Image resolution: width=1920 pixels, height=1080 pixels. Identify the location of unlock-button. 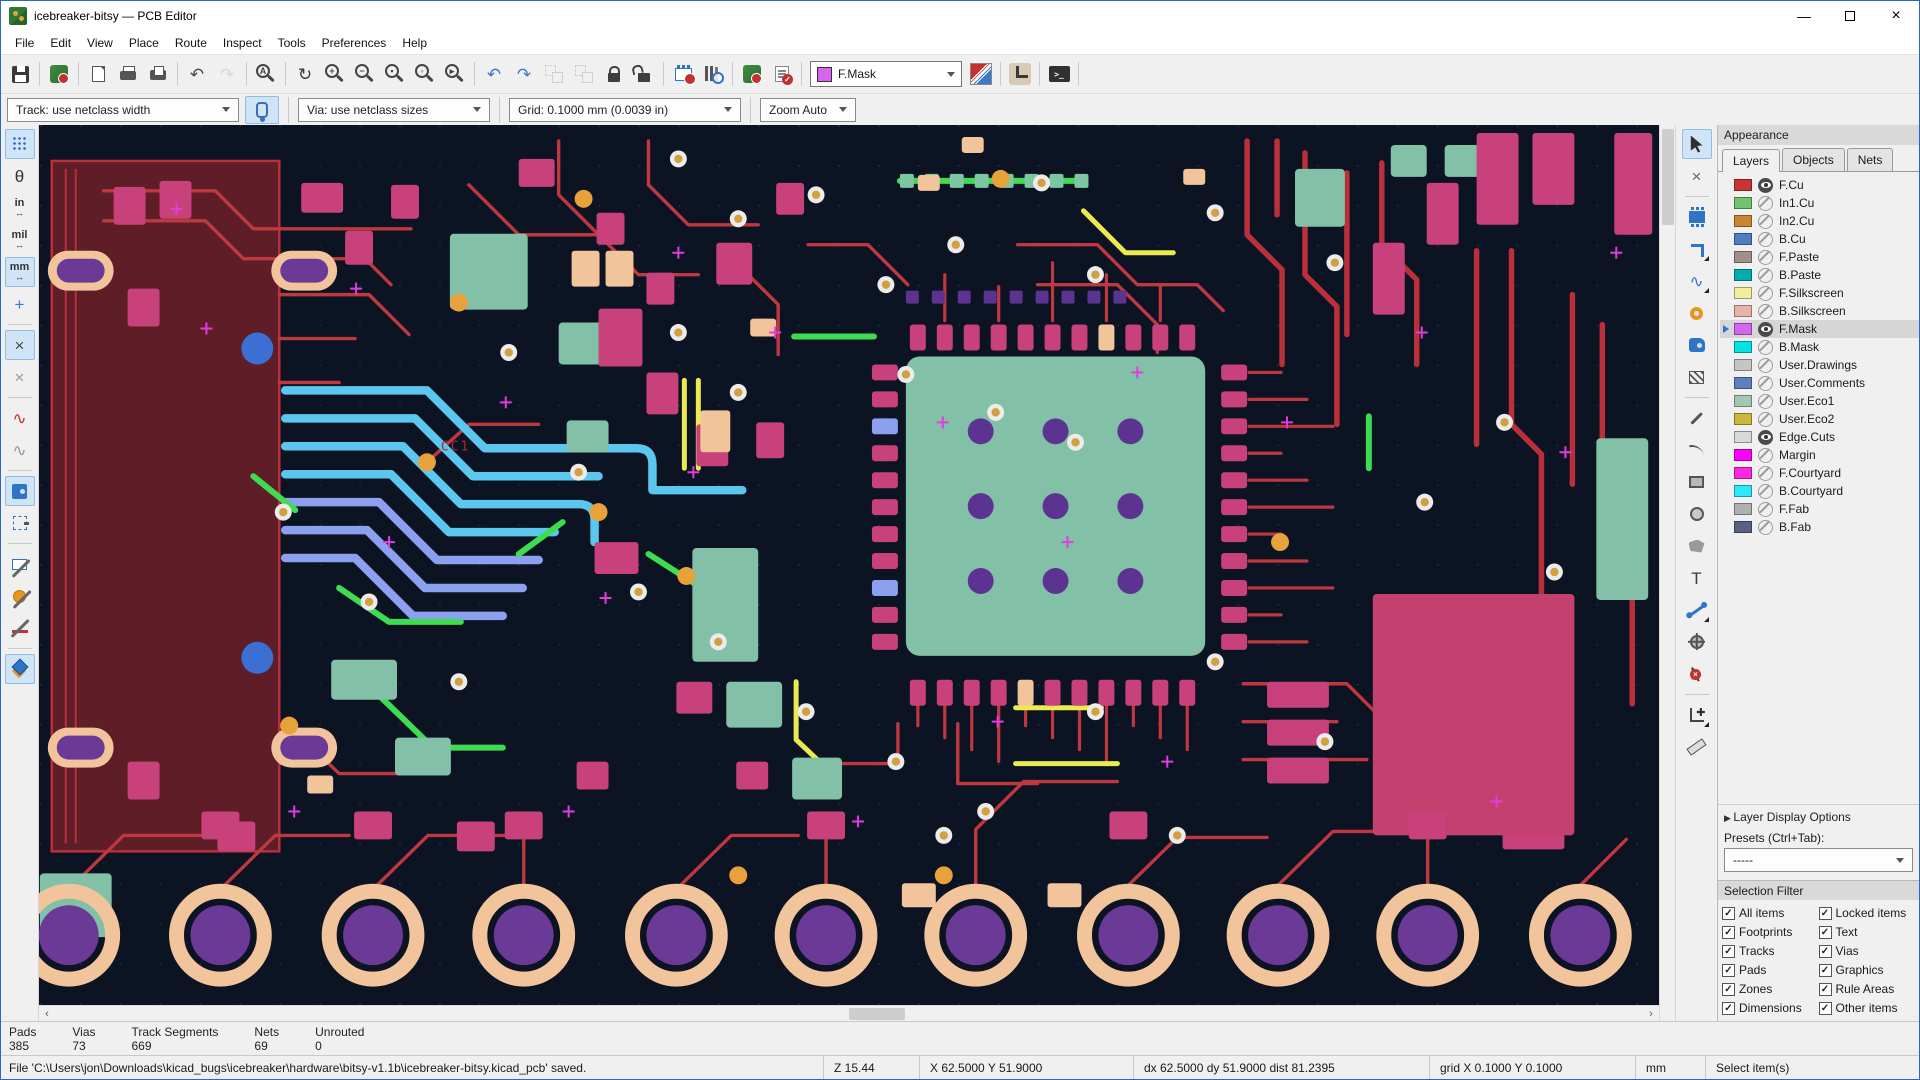
(644, 74).